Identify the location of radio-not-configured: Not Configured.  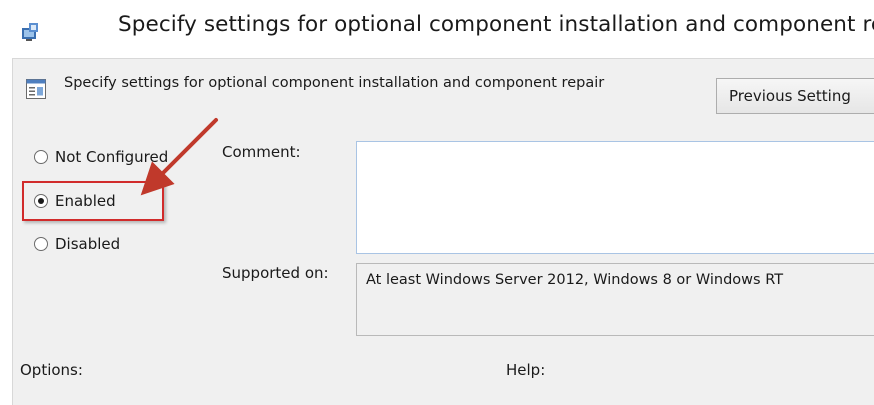
(101, 157).